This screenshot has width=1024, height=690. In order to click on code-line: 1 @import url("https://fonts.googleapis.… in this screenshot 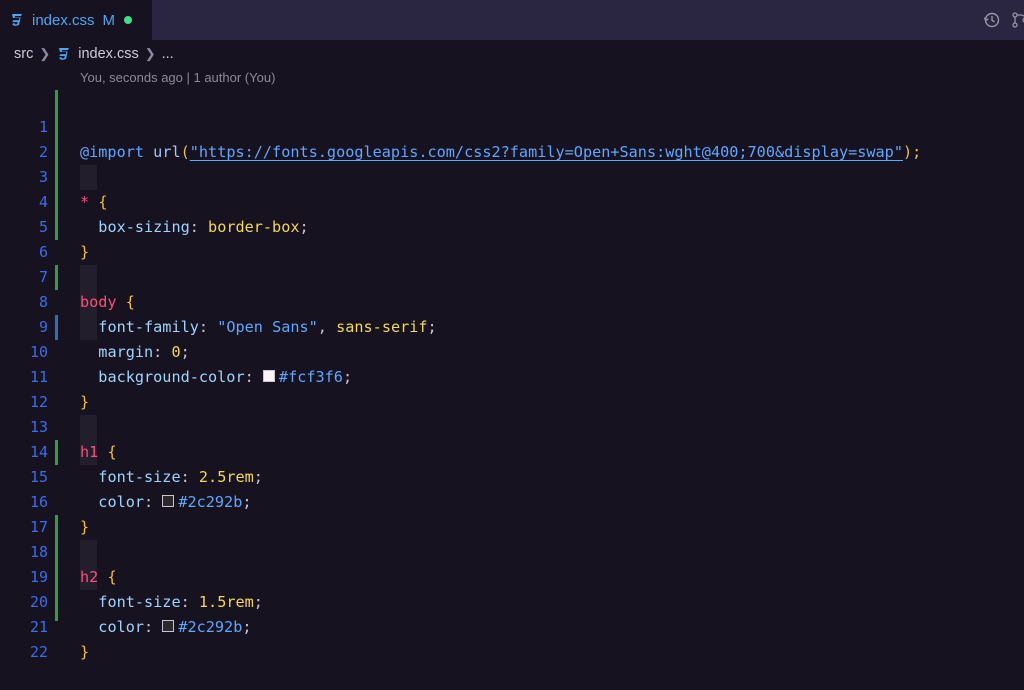, I will do `click(512, 125)`.